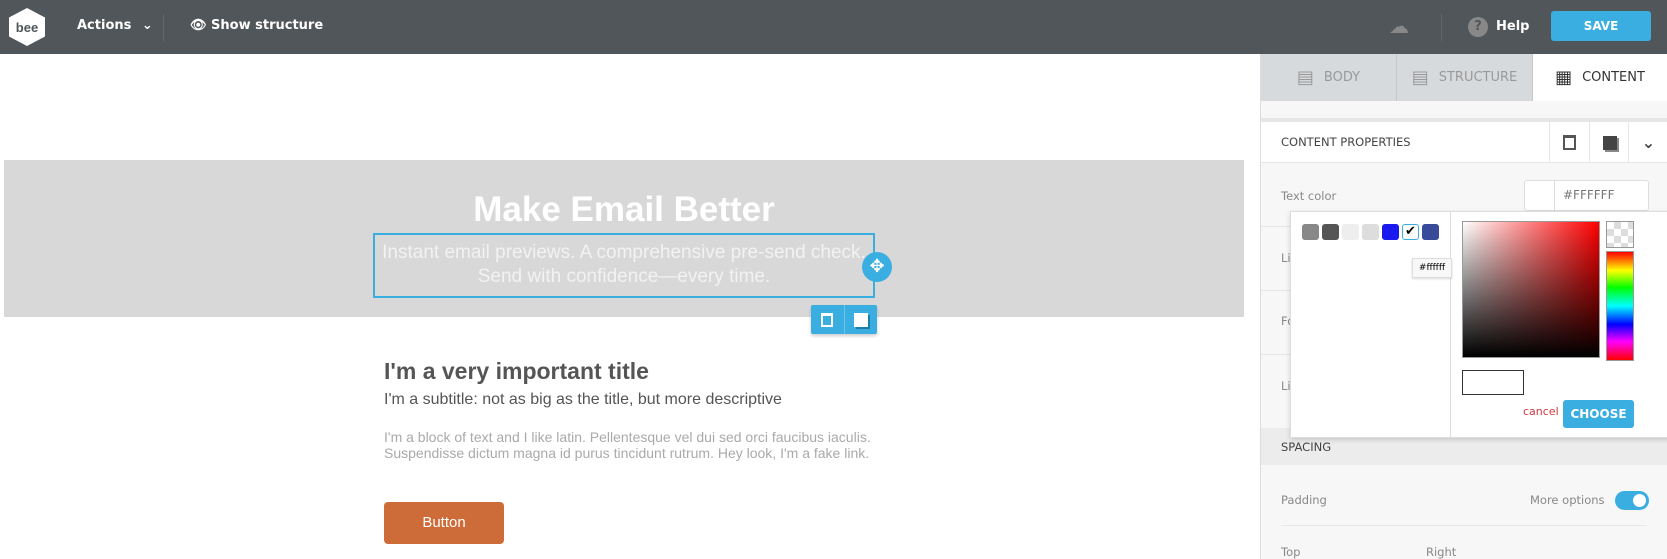  I want to click on transparent-swatch, so click(1620, 234).